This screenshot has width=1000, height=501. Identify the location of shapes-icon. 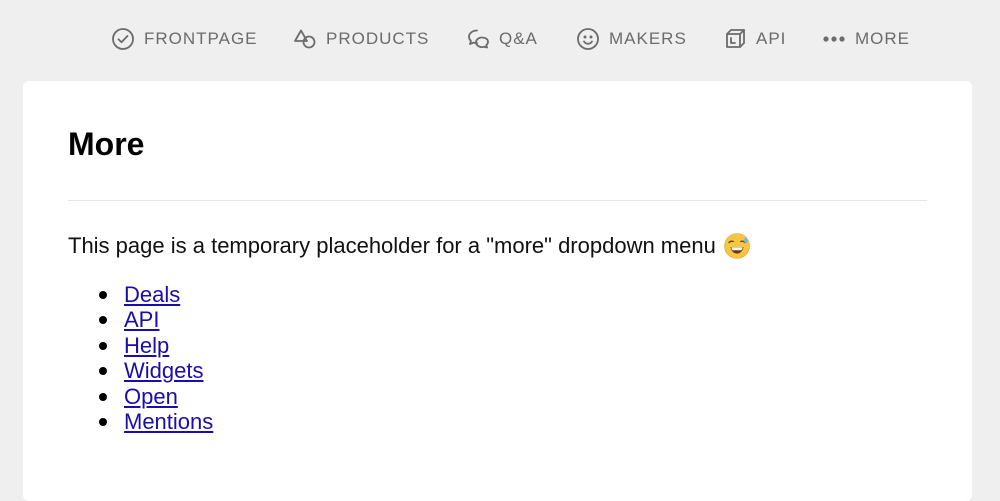
(305, 39).